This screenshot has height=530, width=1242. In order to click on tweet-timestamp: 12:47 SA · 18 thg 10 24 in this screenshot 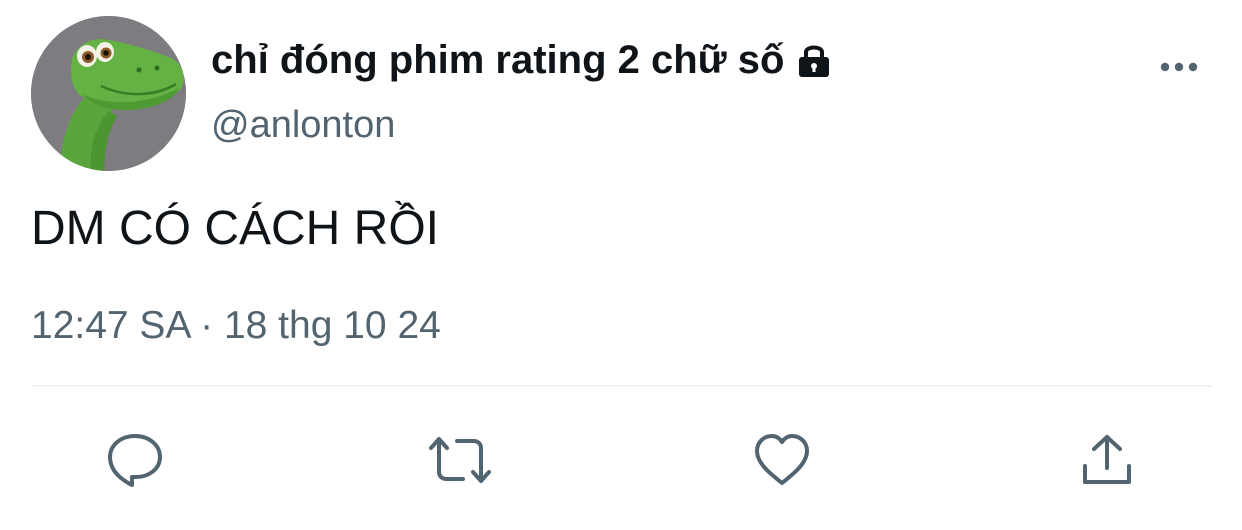, I will do `click(236, 326)`.